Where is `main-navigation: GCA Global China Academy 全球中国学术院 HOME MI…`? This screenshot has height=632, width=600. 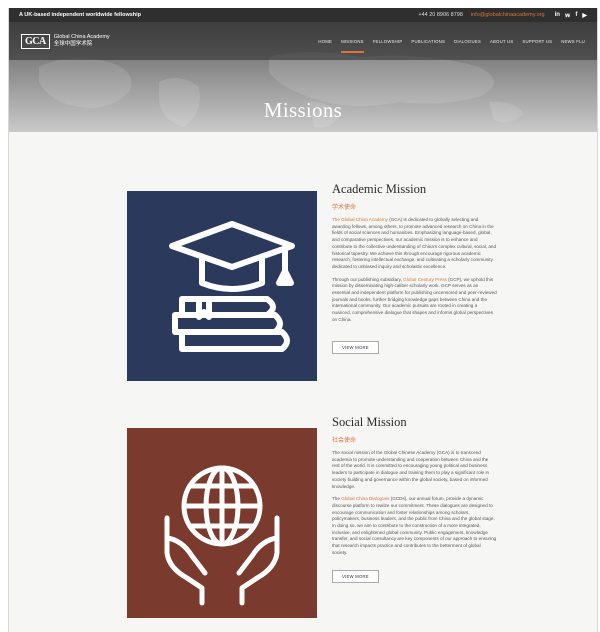
main-navigation: GCA Global China Academy 全球中国学术院 HOME MI… is located at coordinates (303, 41).